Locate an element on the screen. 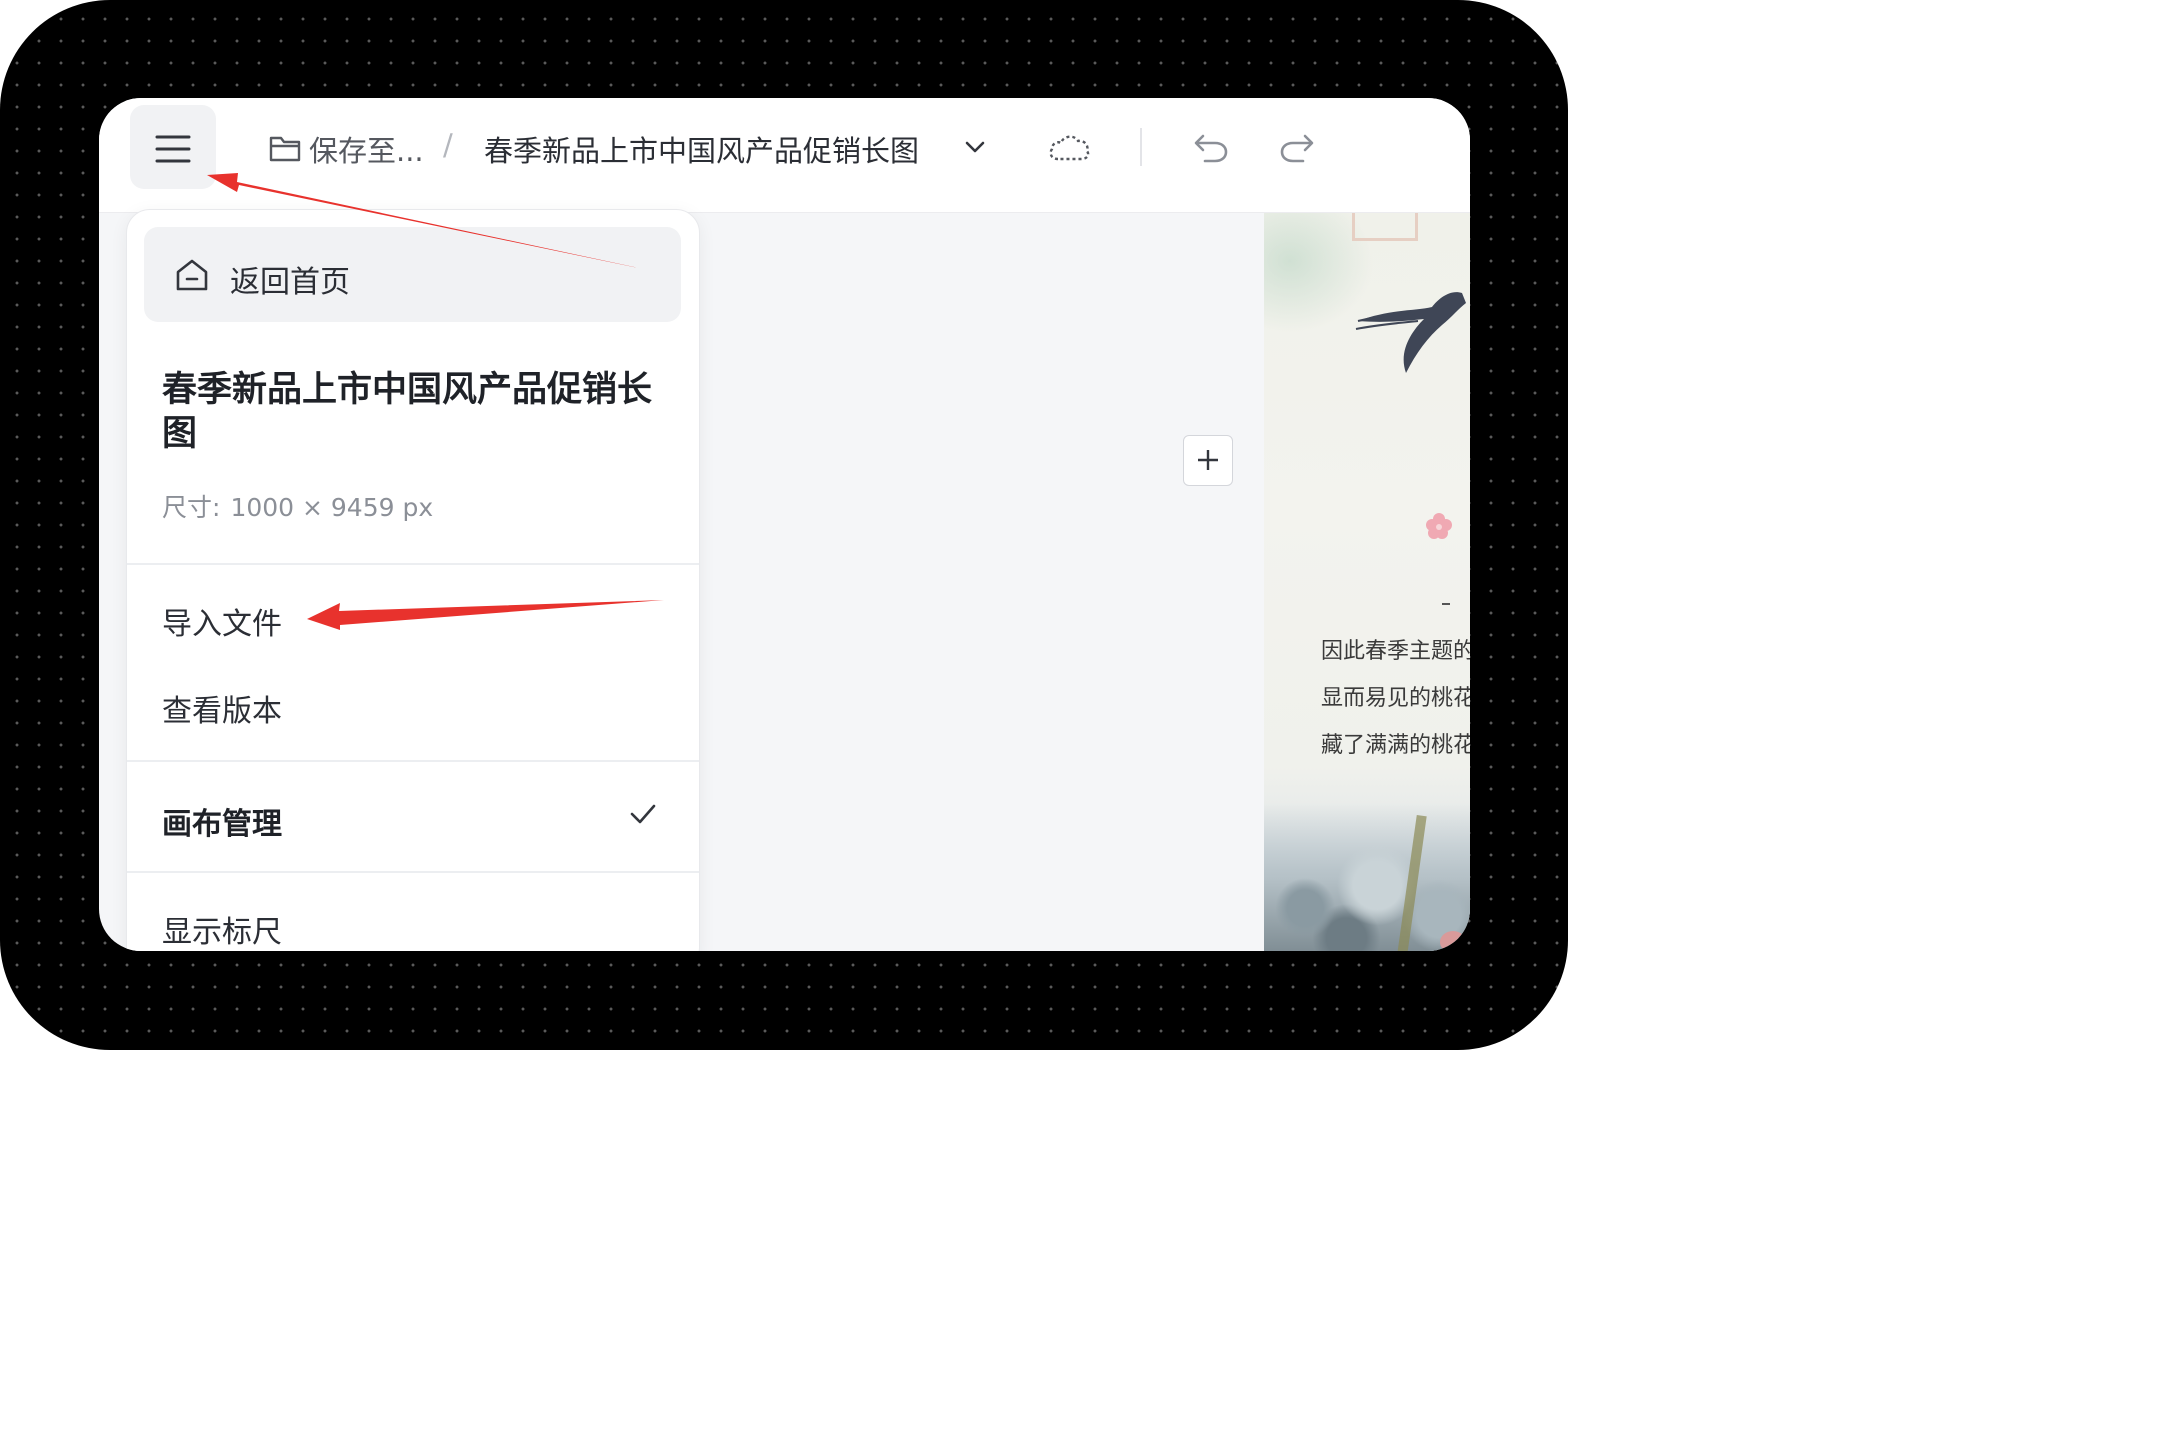  annotation-overlay is located at coordinates (435, 401).